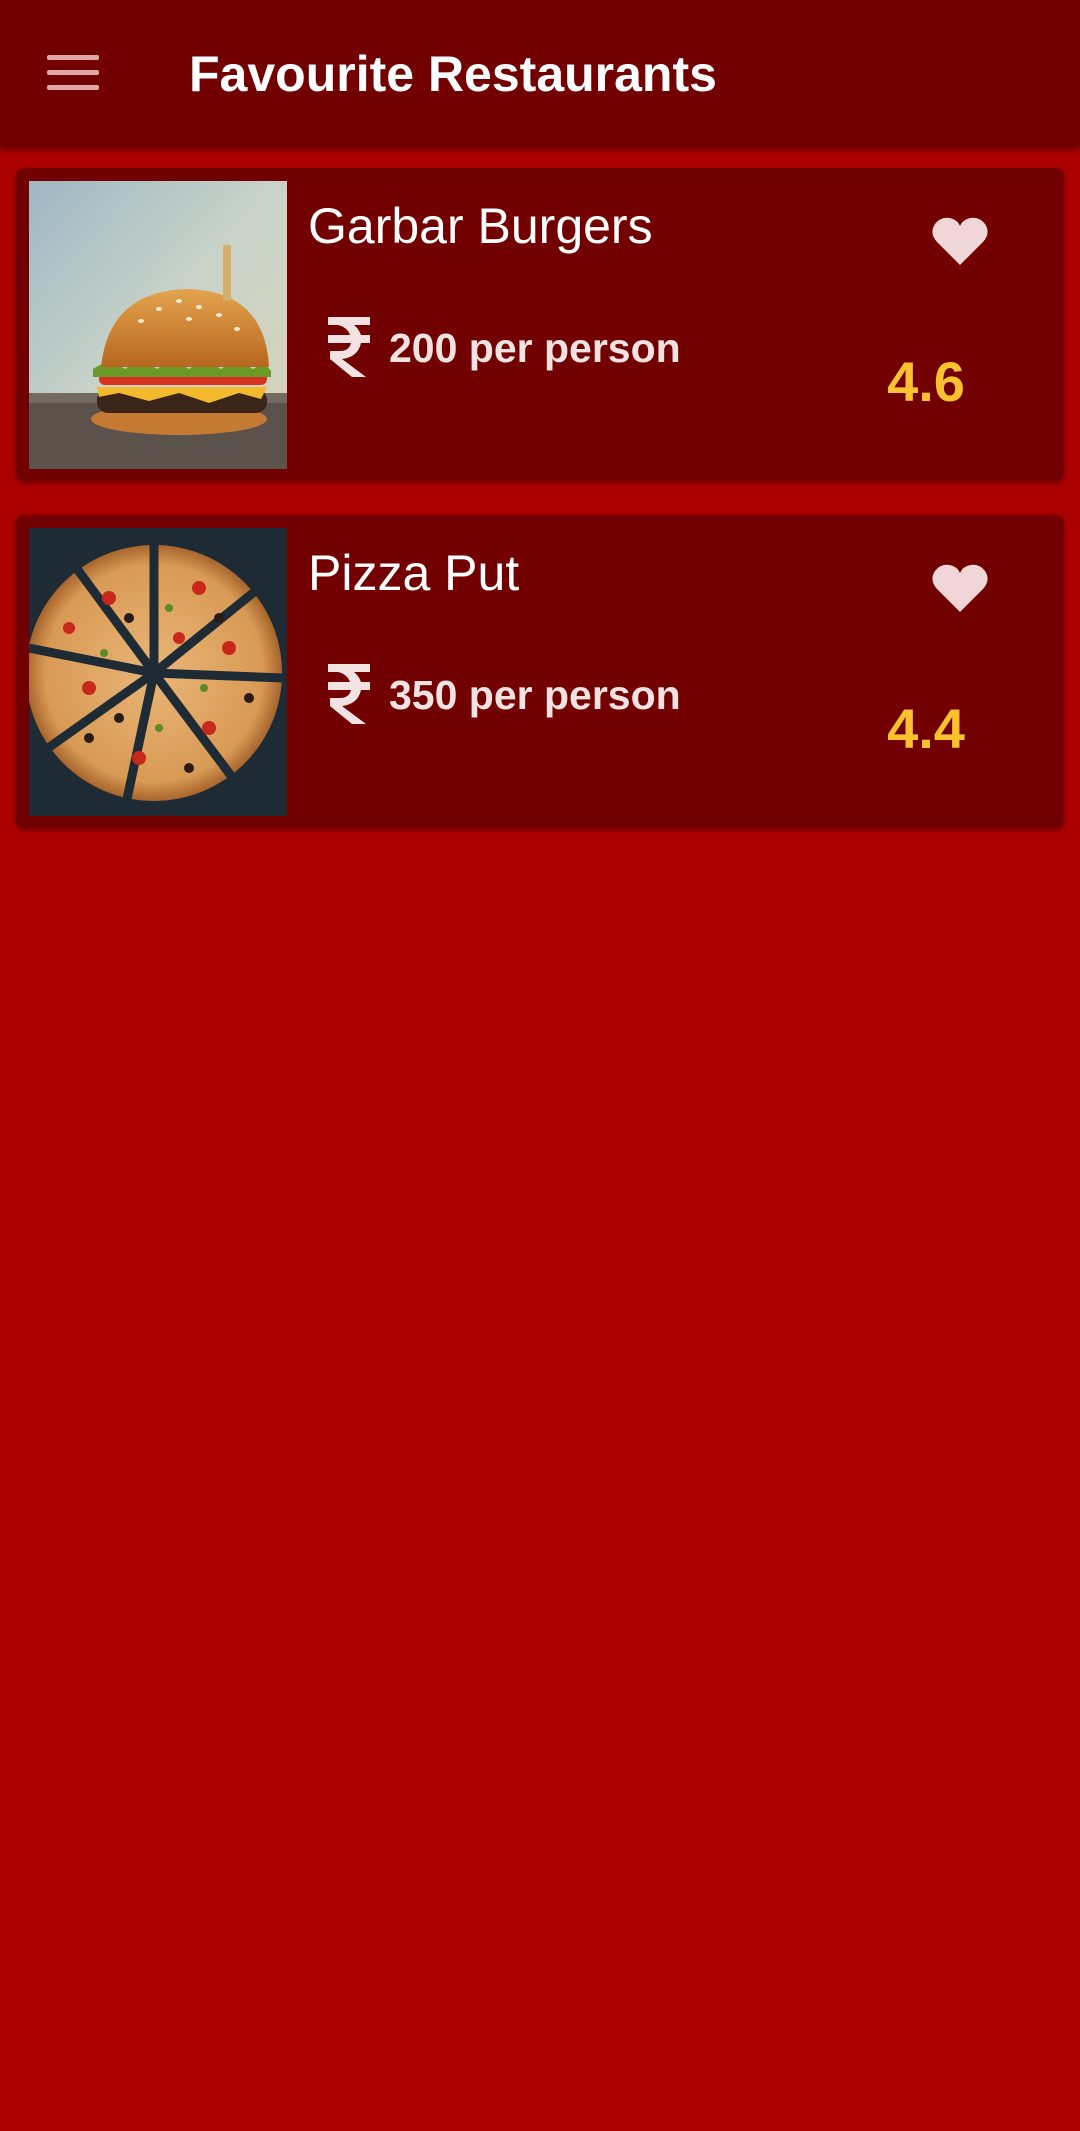  I want to click on restaurant-card: Garbar Burgers 200 per person 4.6, so click(540, 324).